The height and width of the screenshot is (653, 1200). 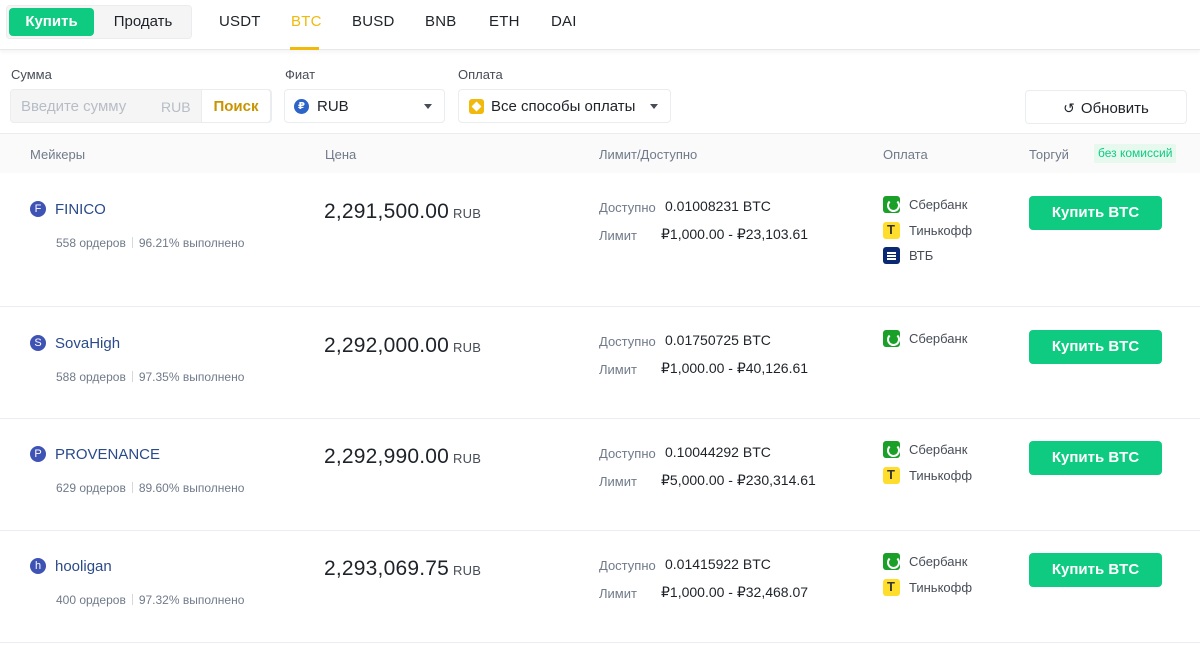 What do you see at coordinates (301, 106) in the screenshot?
I see `ruble-coin-icon: ₽` at bounding box center [301, 106].